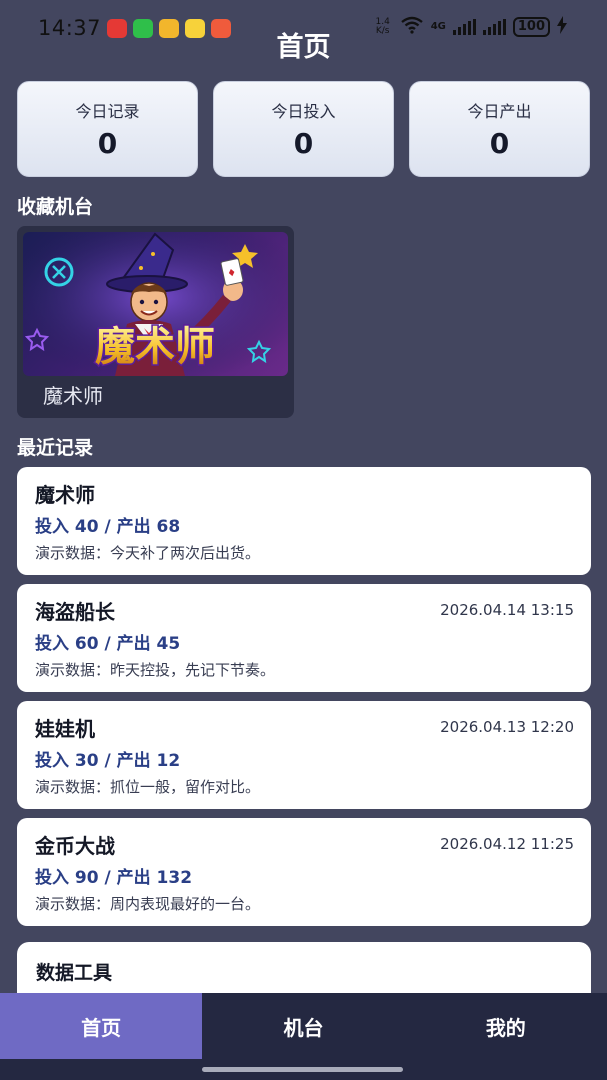 Image resolution: width=607 pixels, height=1080 pixels. Describe the element at coordinates (108, 761) in the screenshot. I see `record-amount: 投入 30 / 产出 12` at that location.